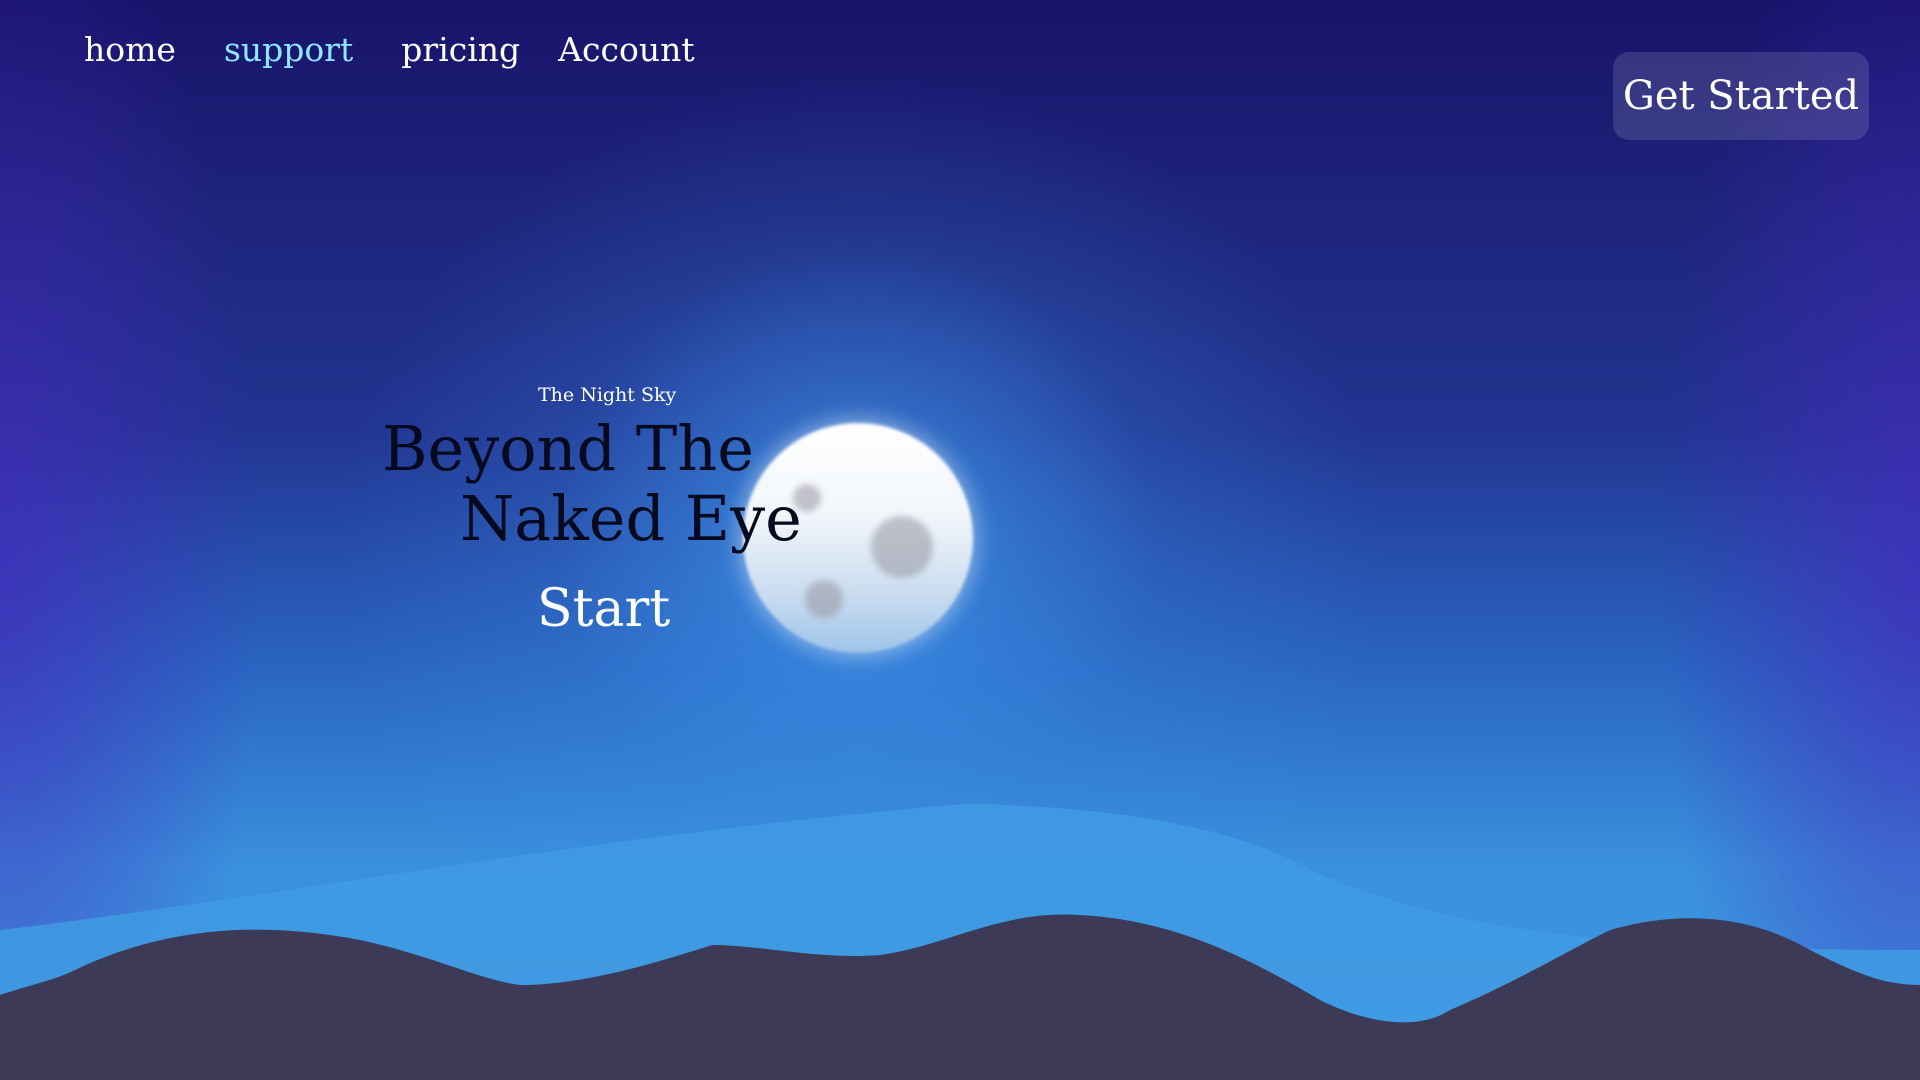  Describe the element at coordinates (626, 49) in the screenshot. I see `nav-link-account: Account` at that location.